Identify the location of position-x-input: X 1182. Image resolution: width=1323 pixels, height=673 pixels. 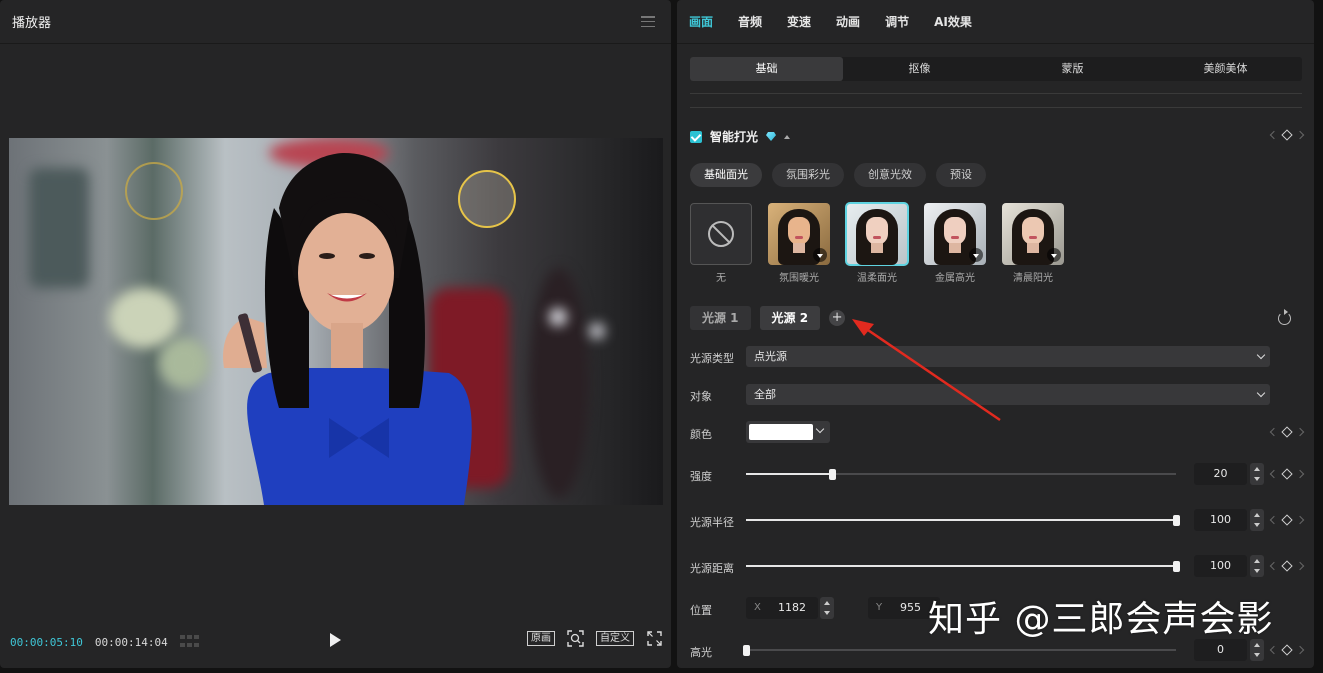
(782, 608).